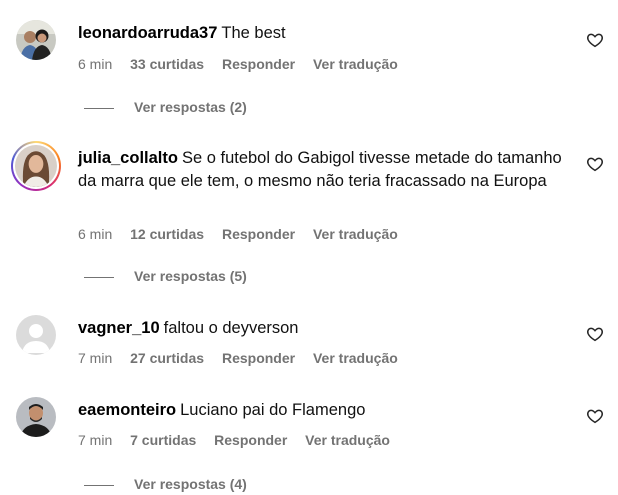 The width and height of the screenshot is (618, 495). Describe the element at coordinates (119, 328) in the screenshot. I see `comment-username: vagner_10` at that location.